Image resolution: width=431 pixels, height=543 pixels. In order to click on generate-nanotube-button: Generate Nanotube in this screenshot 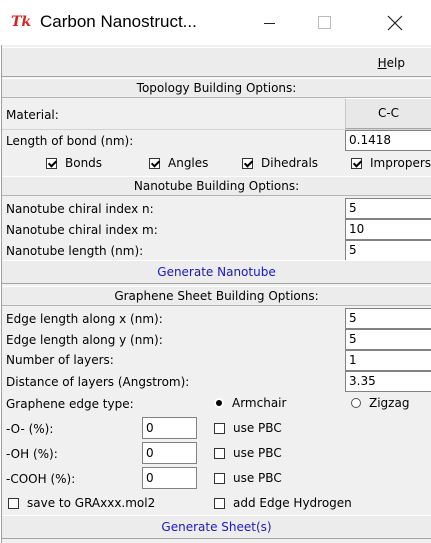, I will do `click(216, 272)`.